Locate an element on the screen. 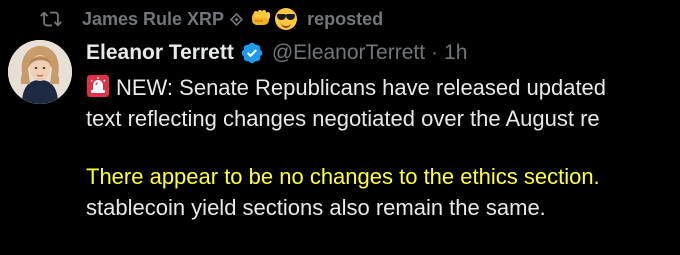 This screenshot has width=680, height=255. tweet-author-row: Eleanor Terrett @EleanorTerrett · 1h is located at coordinates (276, 53).